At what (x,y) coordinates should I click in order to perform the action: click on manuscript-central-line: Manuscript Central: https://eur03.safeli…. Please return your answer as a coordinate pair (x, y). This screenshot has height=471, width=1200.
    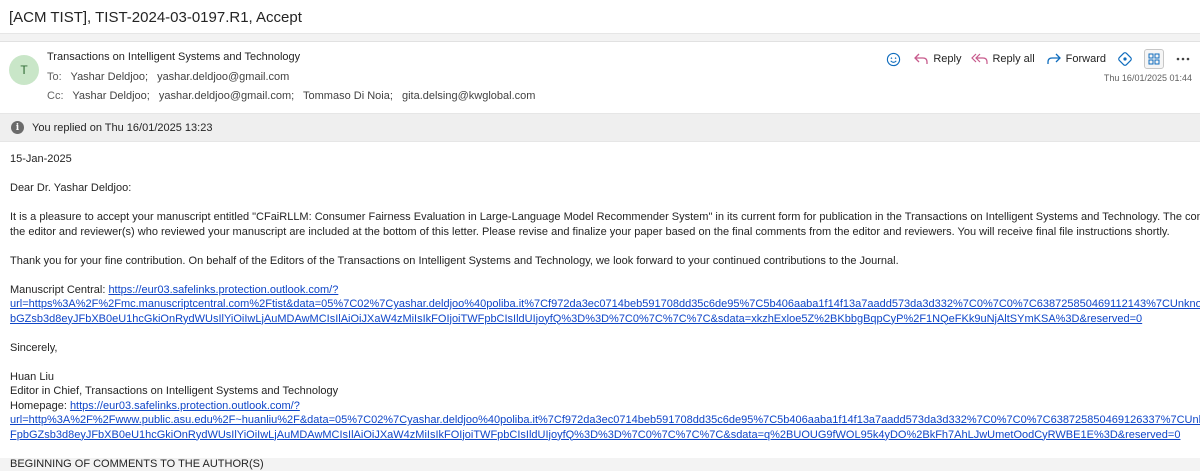
    Looking at the image, I should click on (605, 290).